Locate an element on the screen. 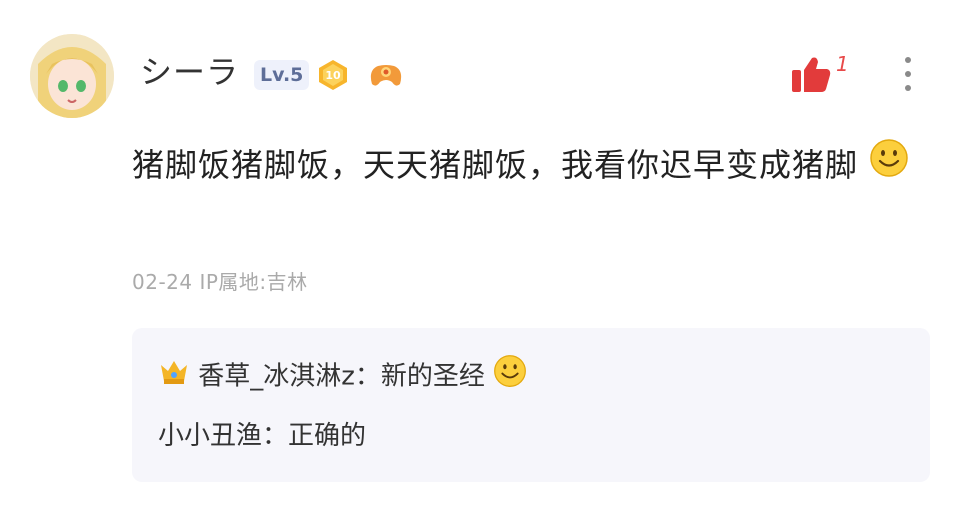 This screenshot has height=510, width=960. comment-body: 猪脚饭猪脚饭，天天猪脚饭，我看你迟早变成猪脚 is located at coordinates (522, 166).